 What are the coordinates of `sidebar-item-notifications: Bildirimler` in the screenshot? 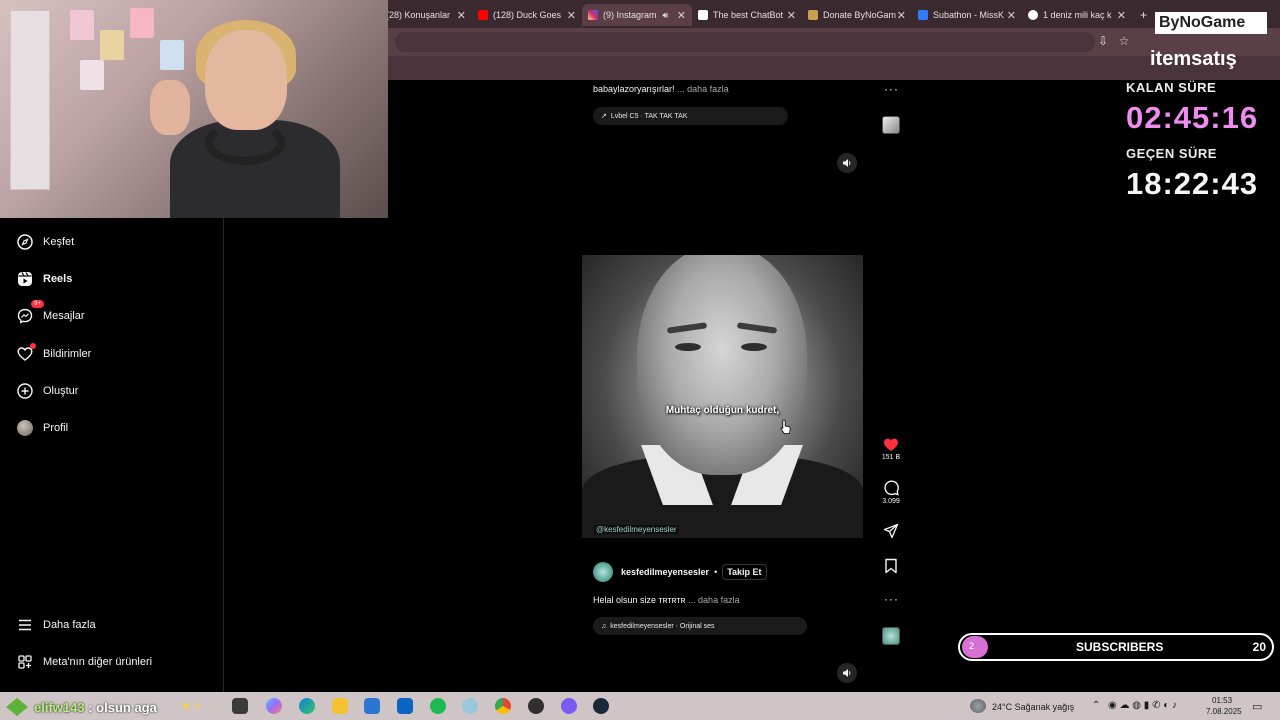 It's located at (54, 353).